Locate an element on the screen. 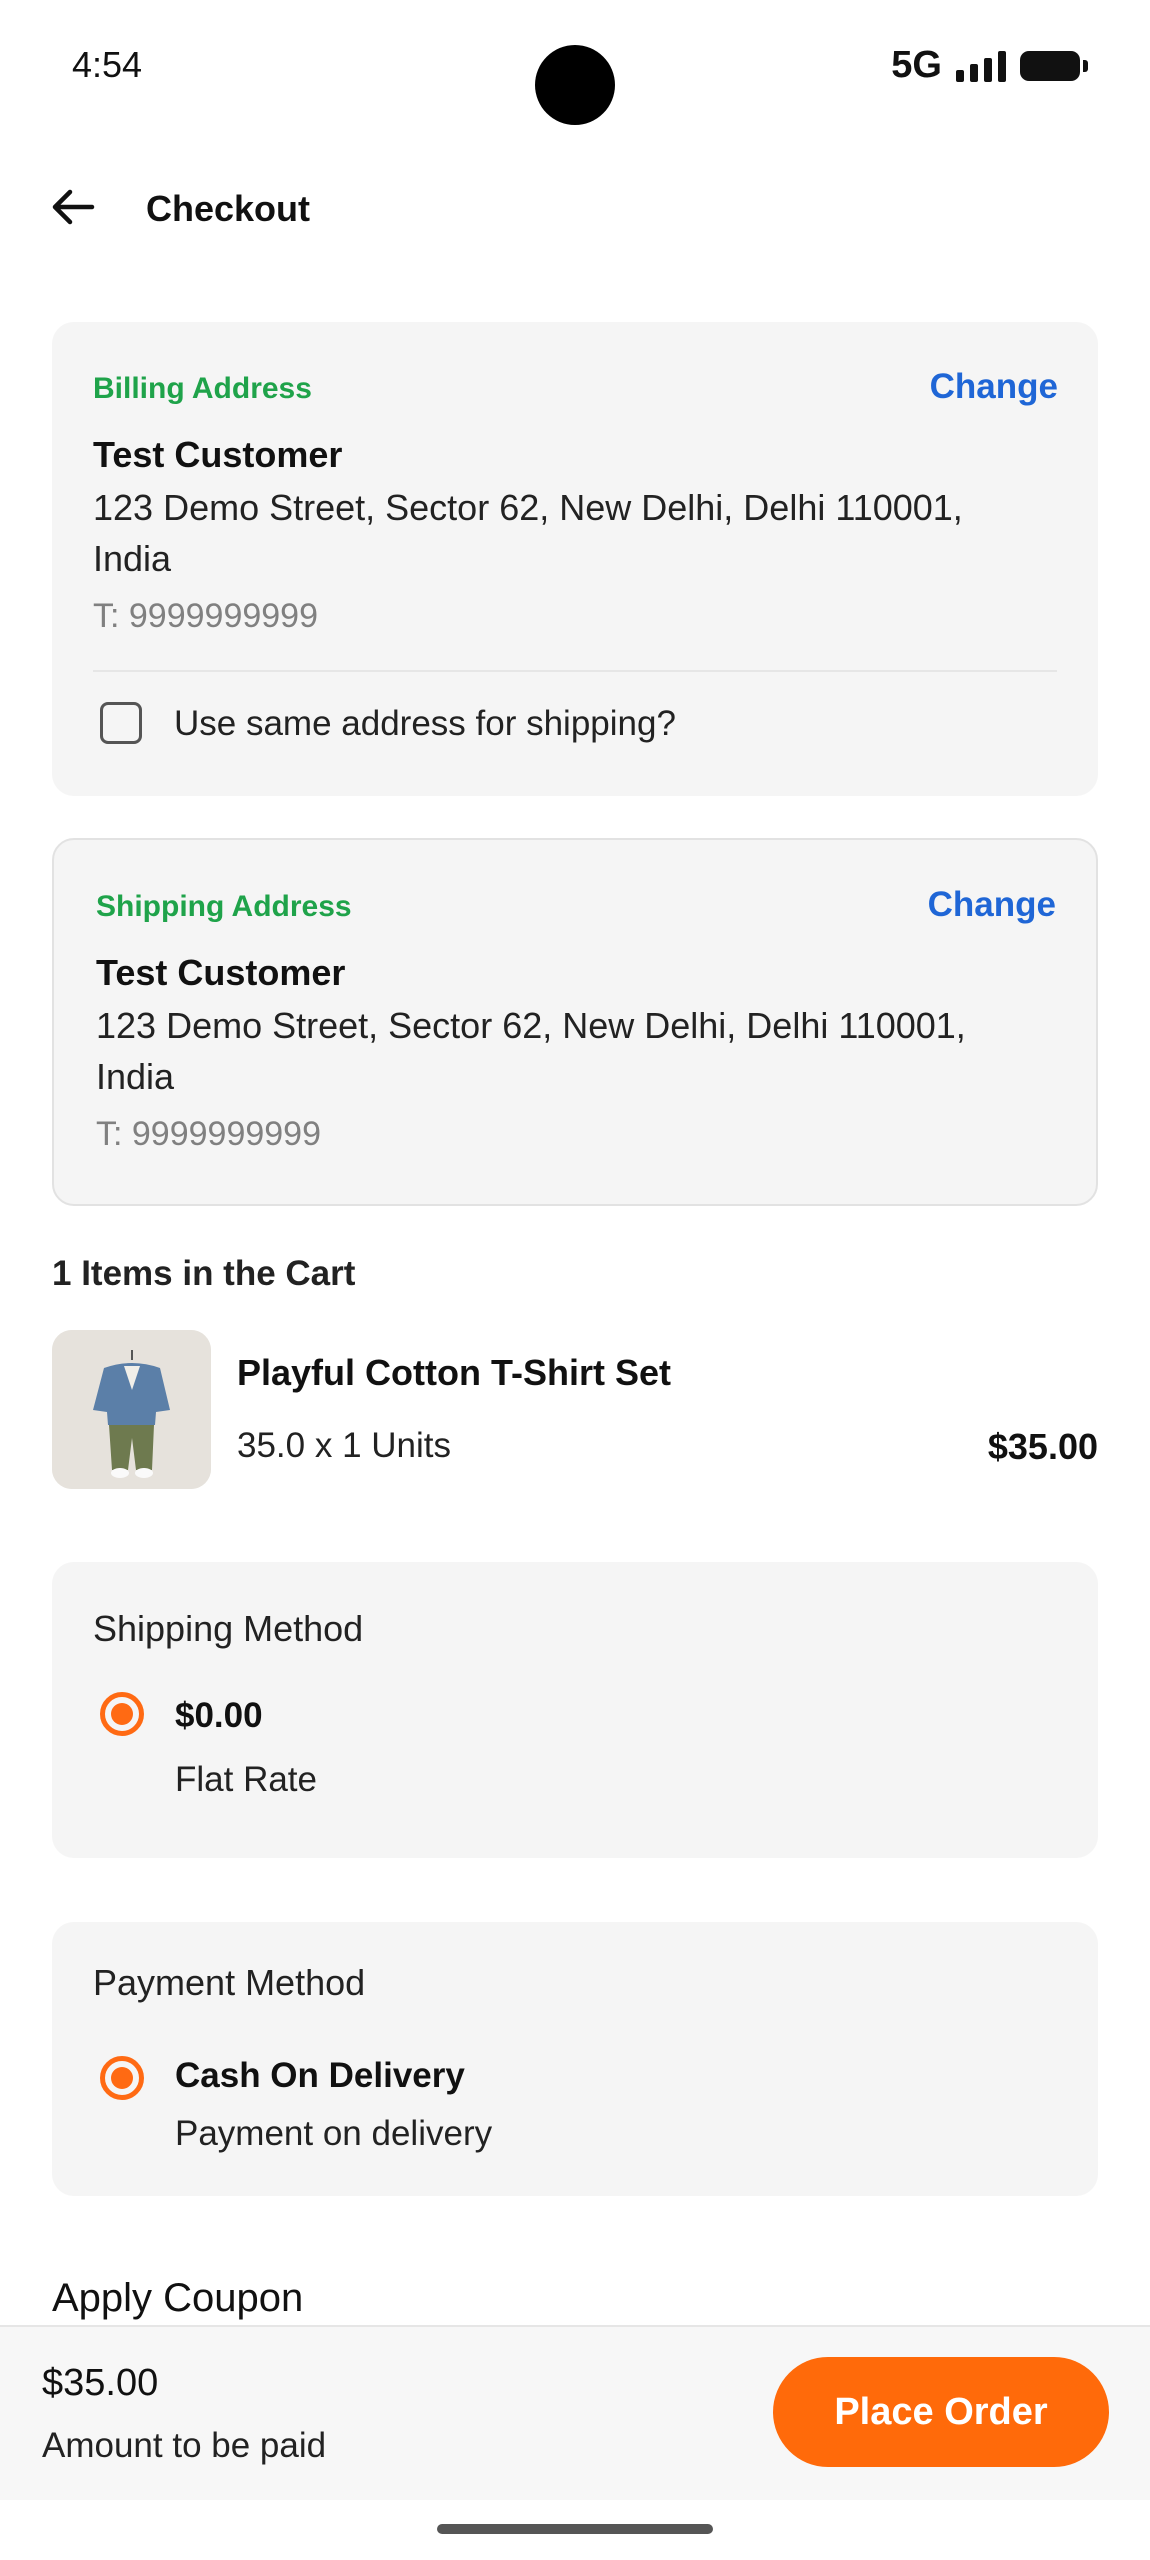  shipping-name: Test Customer is located at coordinates (221, 972).